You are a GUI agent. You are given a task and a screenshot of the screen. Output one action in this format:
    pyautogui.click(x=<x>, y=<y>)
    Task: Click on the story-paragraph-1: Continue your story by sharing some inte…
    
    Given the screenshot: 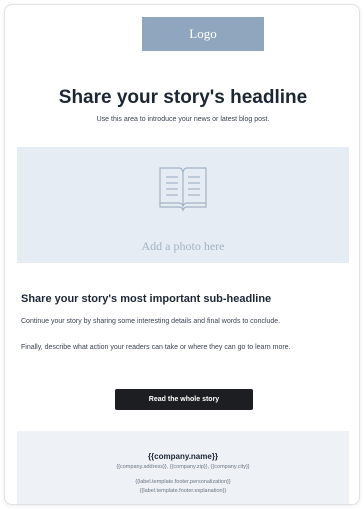 What is the action you would take?
    pyautogui.click(x=184, y=322)
    